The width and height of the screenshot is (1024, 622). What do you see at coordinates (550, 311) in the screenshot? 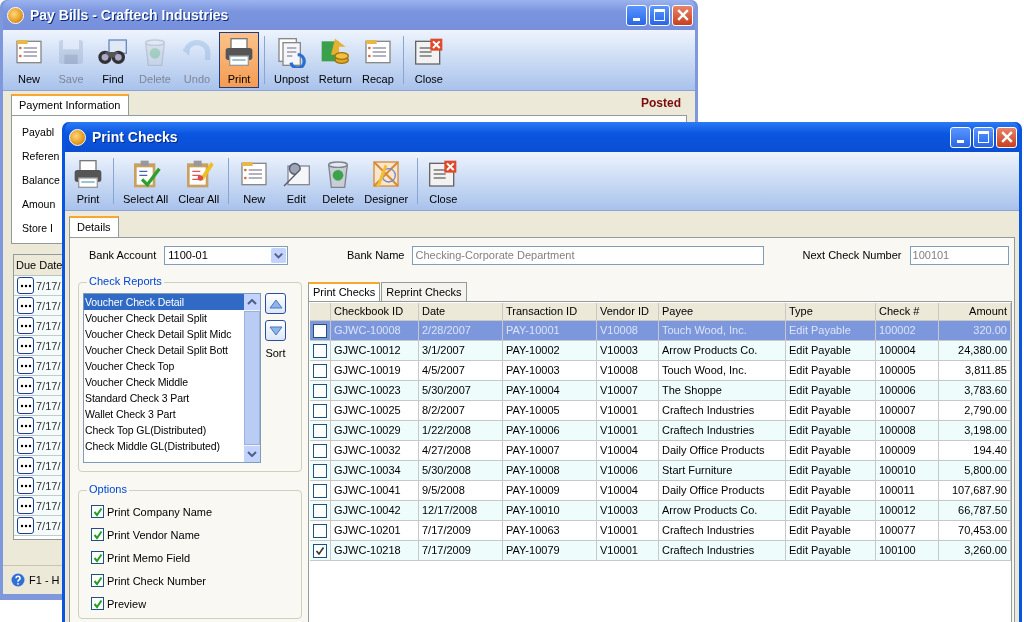
I see `column-header: Transaction ID` at bounding box center [550, 311].